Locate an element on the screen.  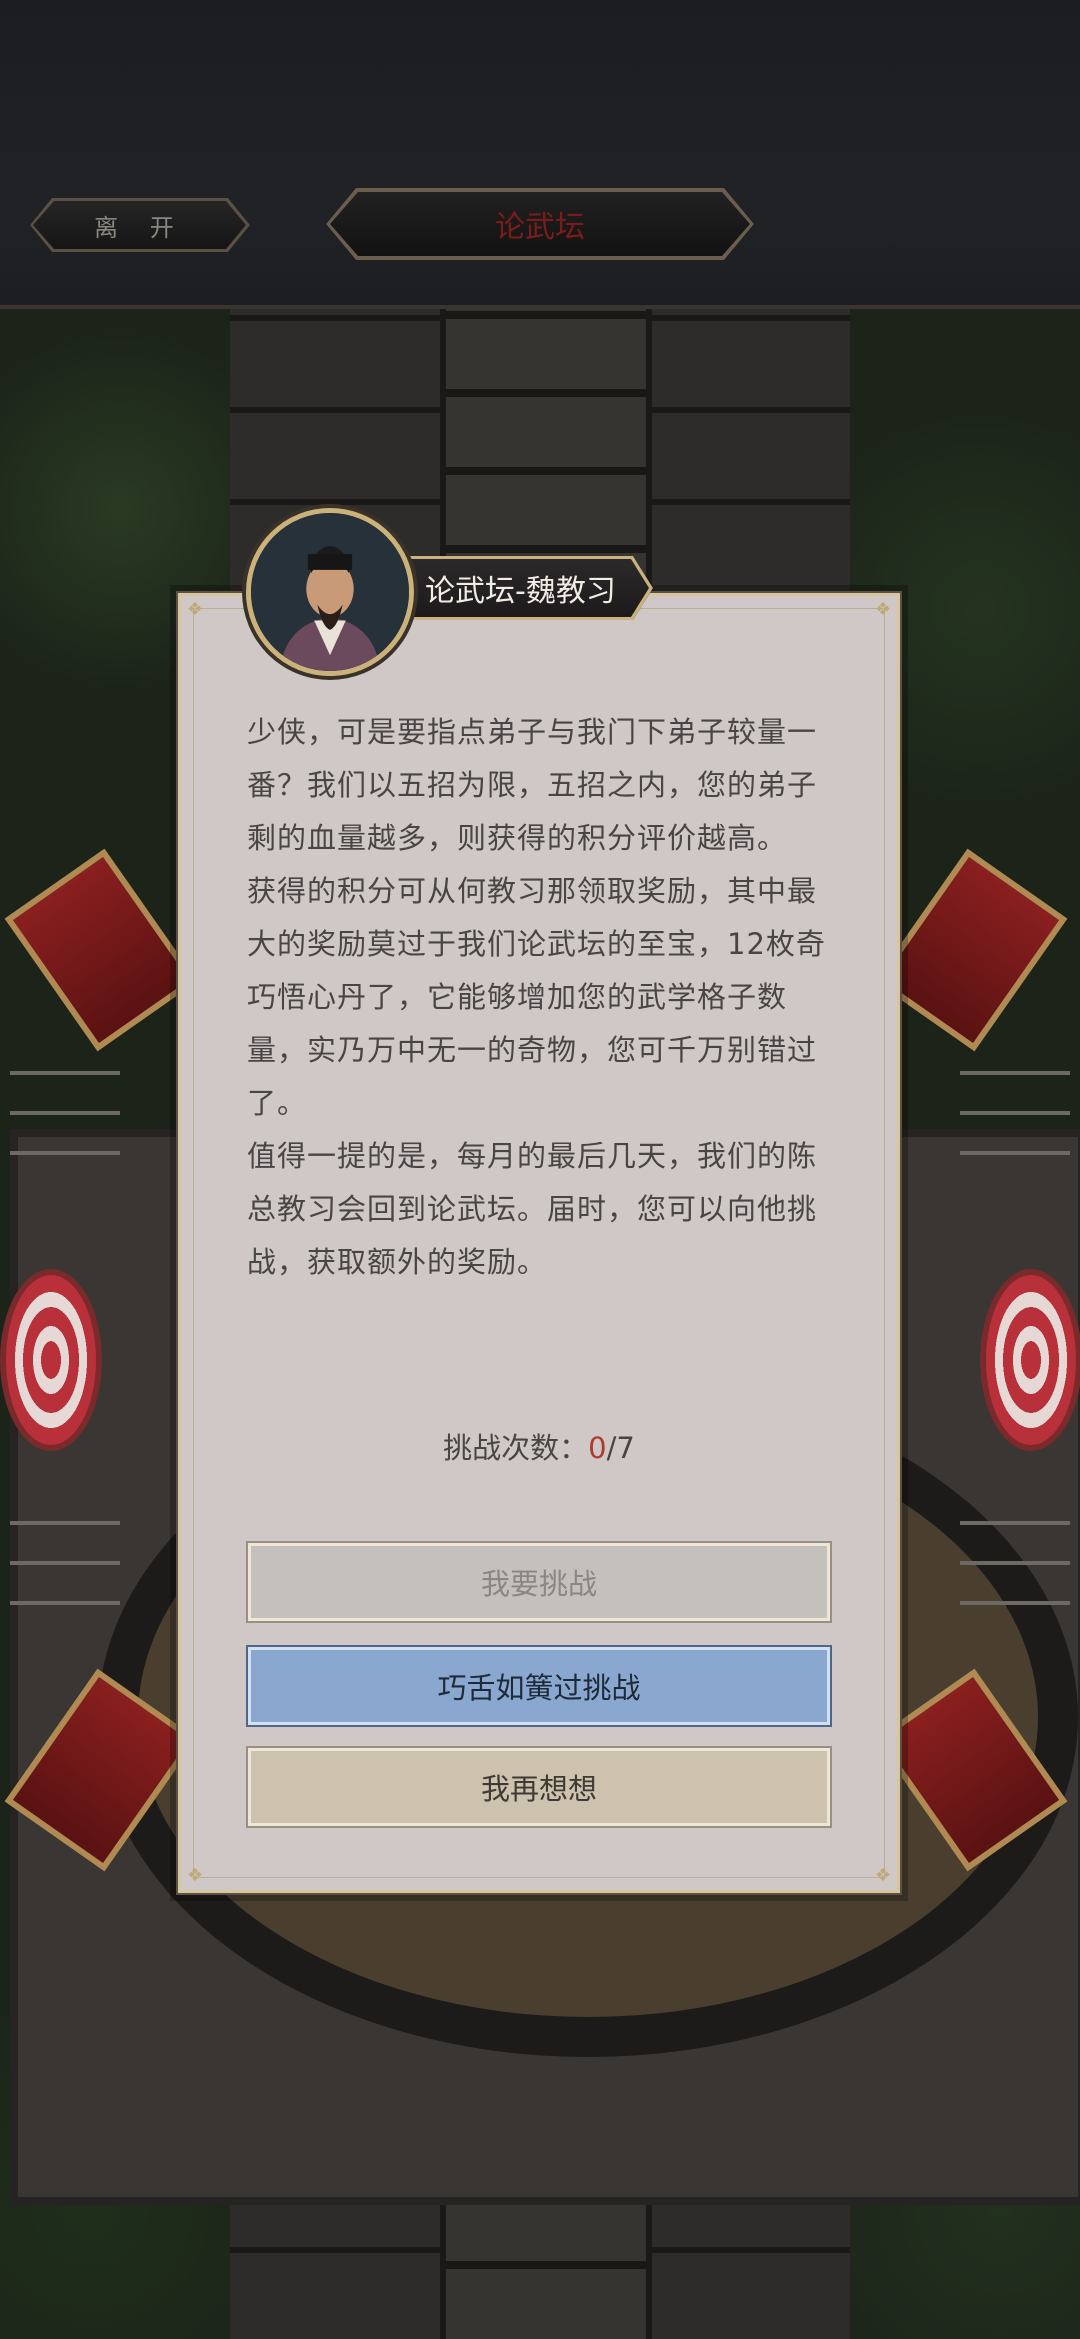
page-title-label: 论武坛 is located at coordinates (540, 227).